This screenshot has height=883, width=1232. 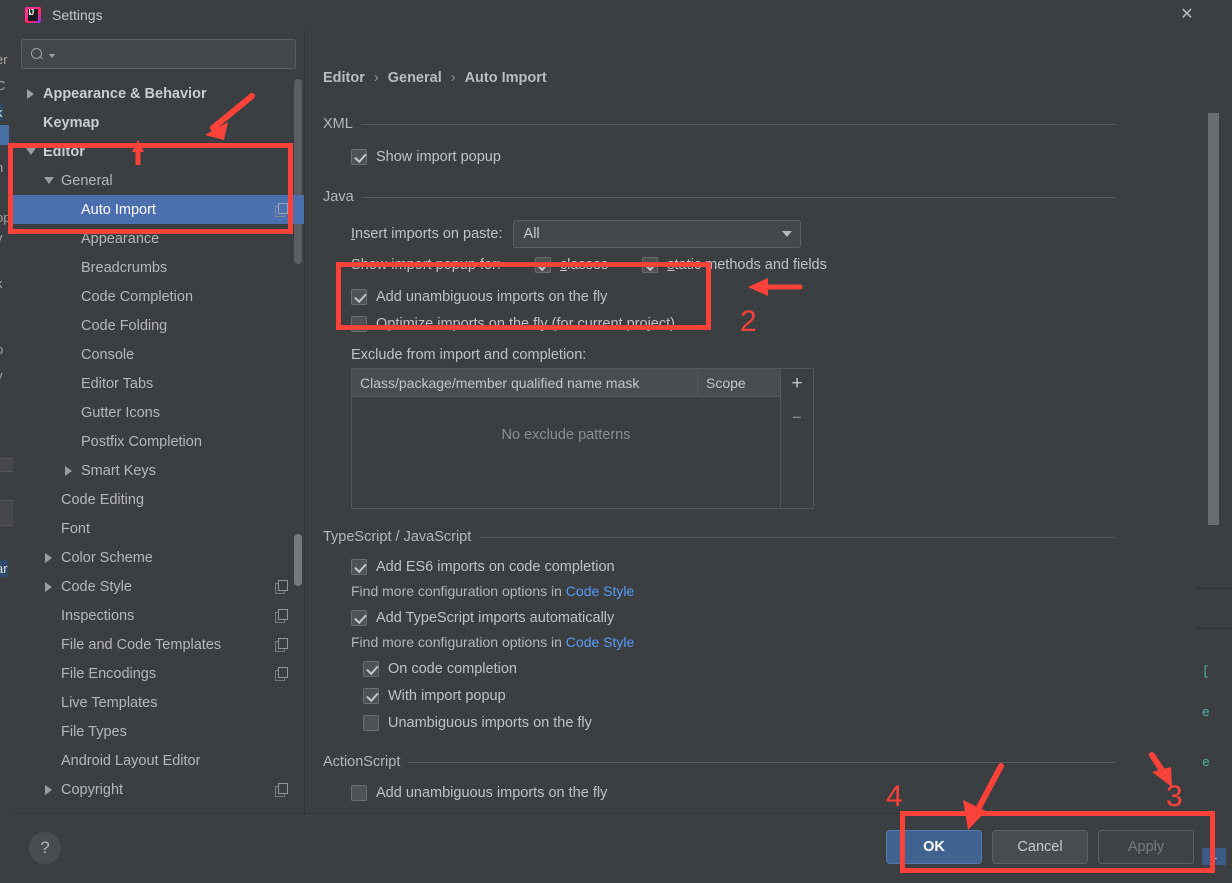 I want to click on table-header-scope: Scope, so click(x=726, y=382).